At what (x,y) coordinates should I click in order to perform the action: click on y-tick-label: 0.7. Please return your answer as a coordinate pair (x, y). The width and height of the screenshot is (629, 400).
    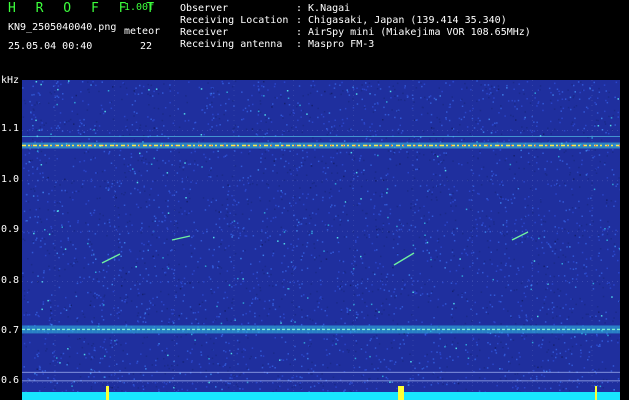
    Looking at the image, I should click on (10, 330).